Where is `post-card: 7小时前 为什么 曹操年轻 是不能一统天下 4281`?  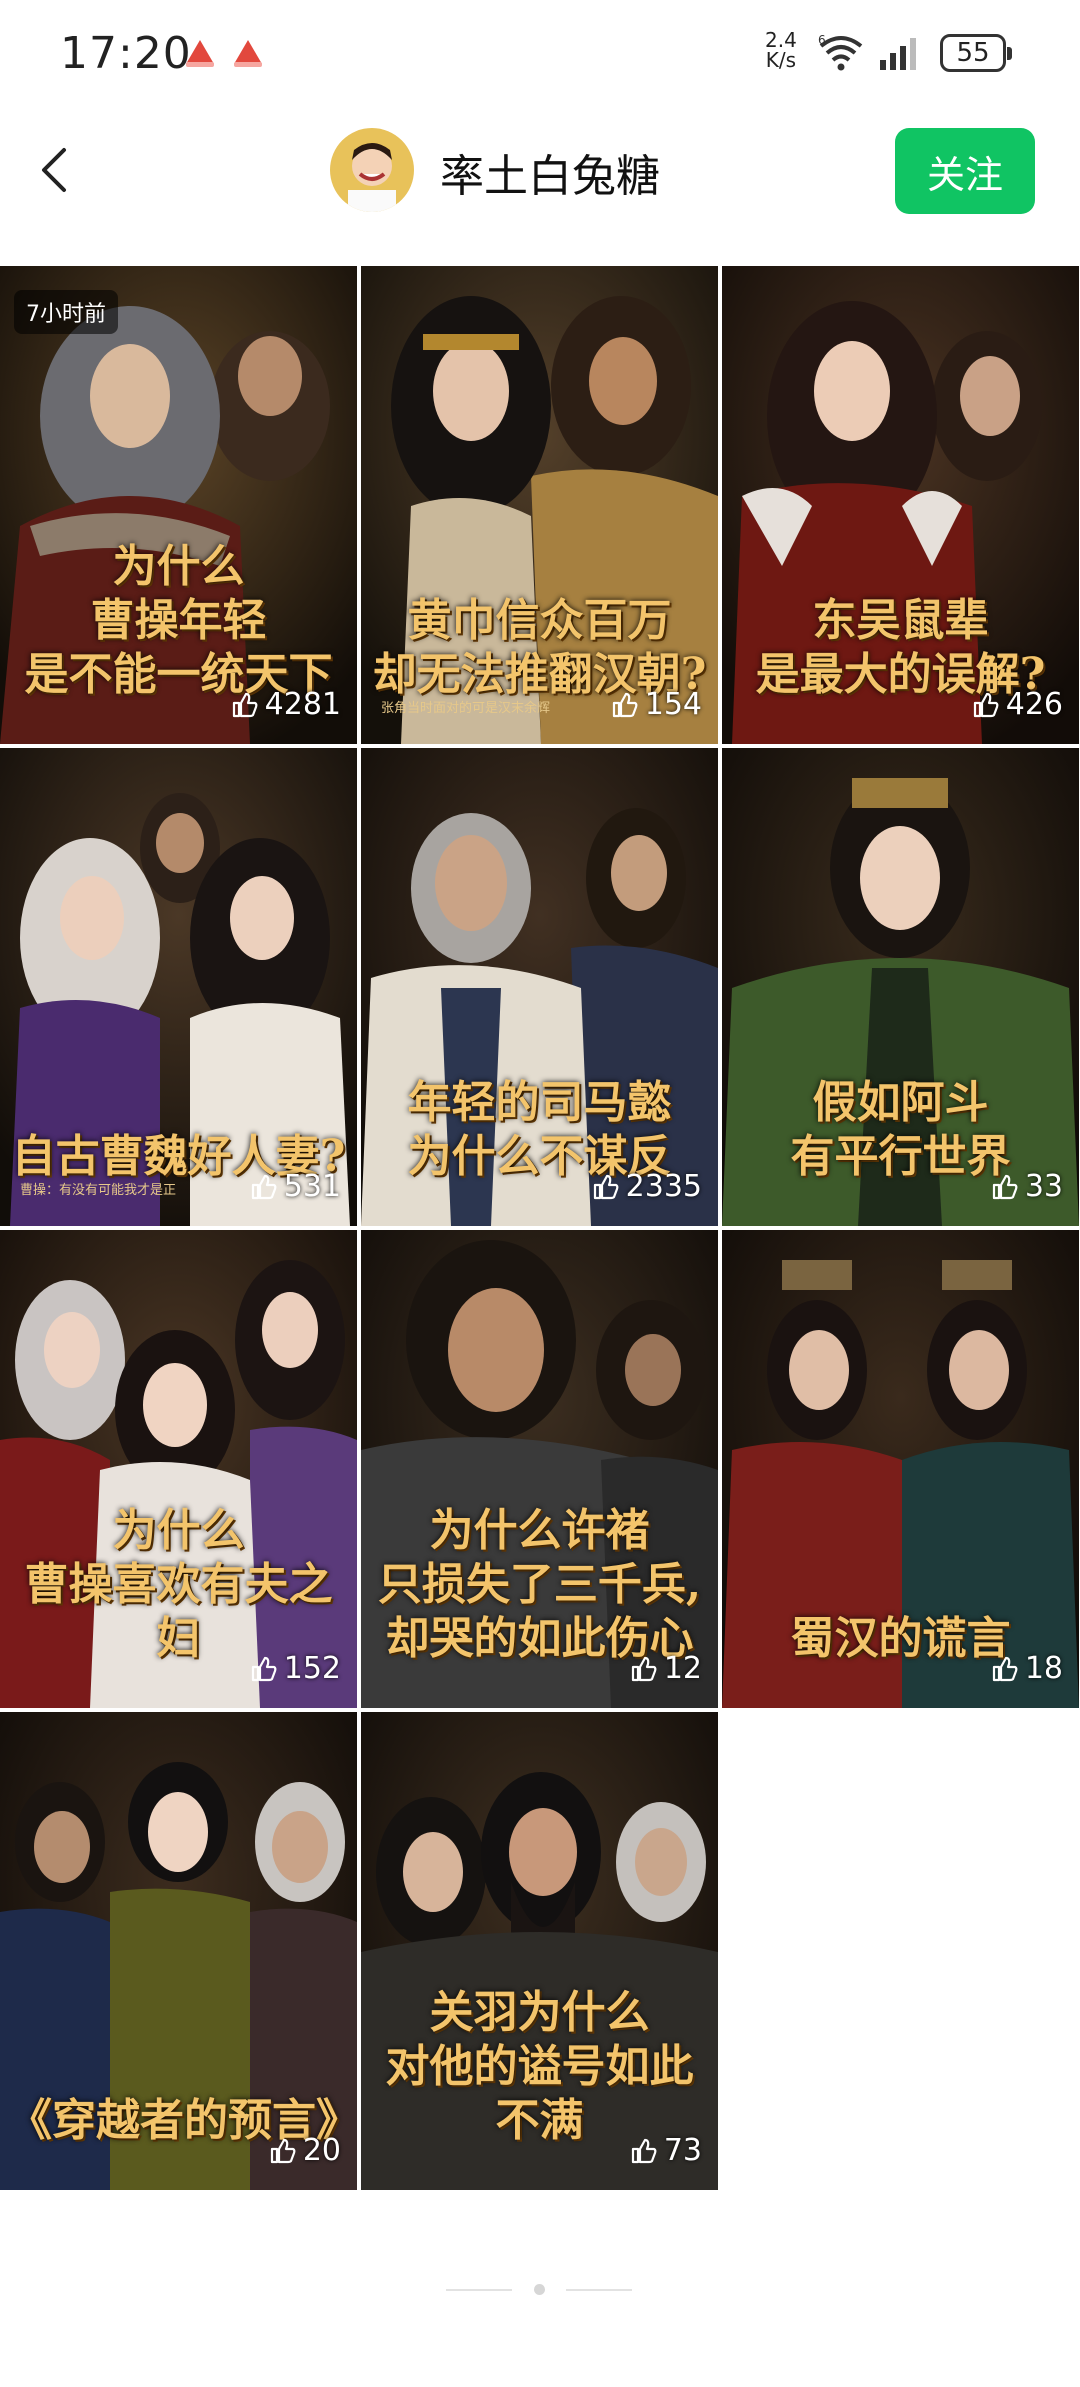
post-card: 7小时前 为什么 曹操年轻 是不能一统天下 4281 is located at coordinates (178, 505).